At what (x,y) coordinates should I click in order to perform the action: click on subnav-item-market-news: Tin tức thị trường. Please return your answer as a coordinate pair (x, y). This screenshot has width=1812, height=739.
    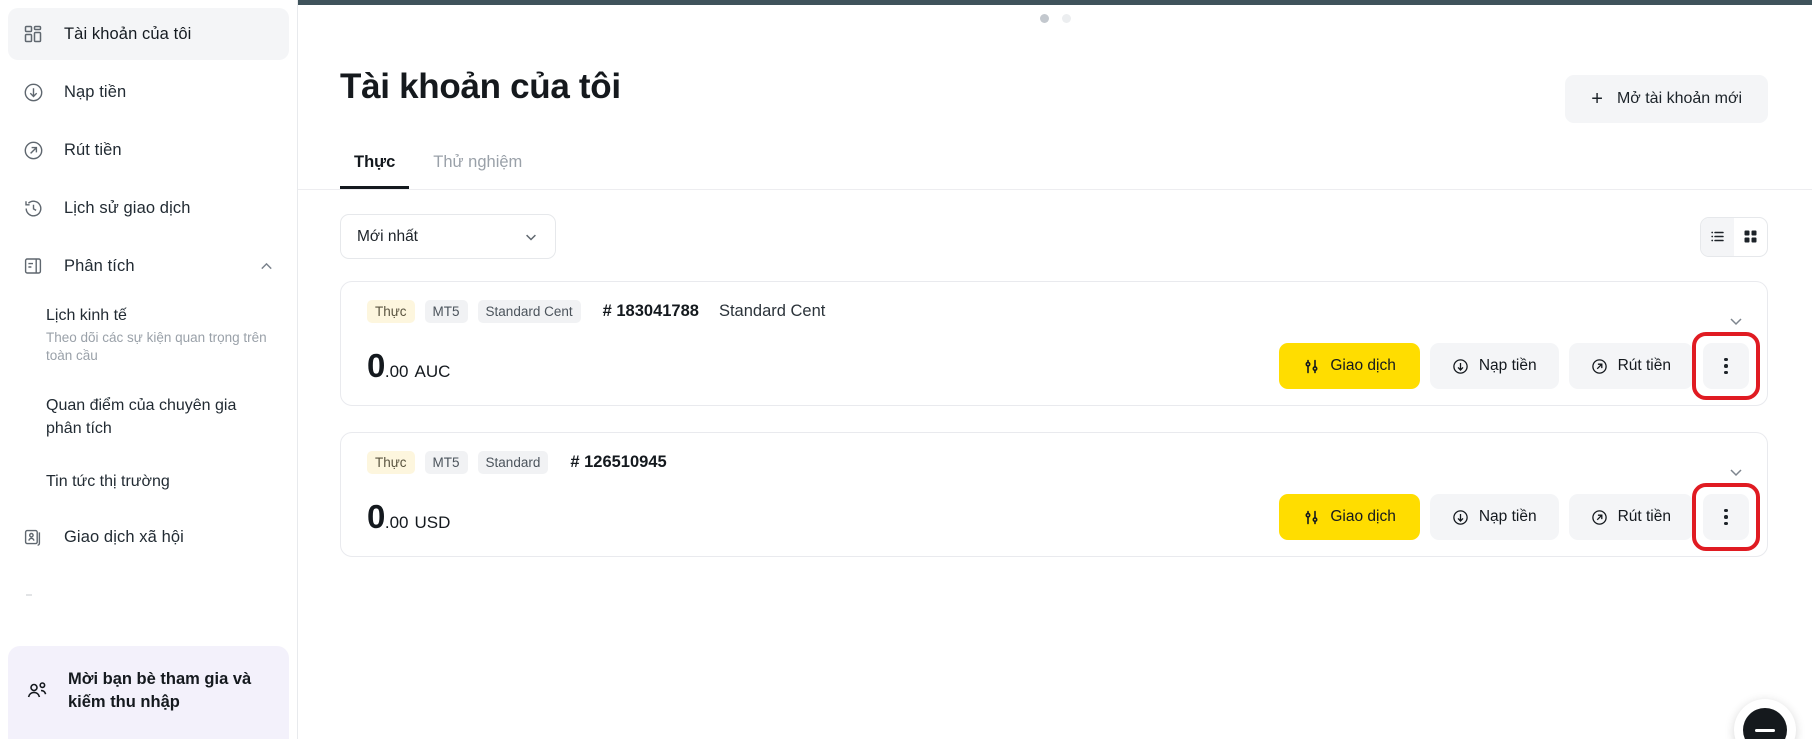
    Looking at the image, I should click on (148, 476).